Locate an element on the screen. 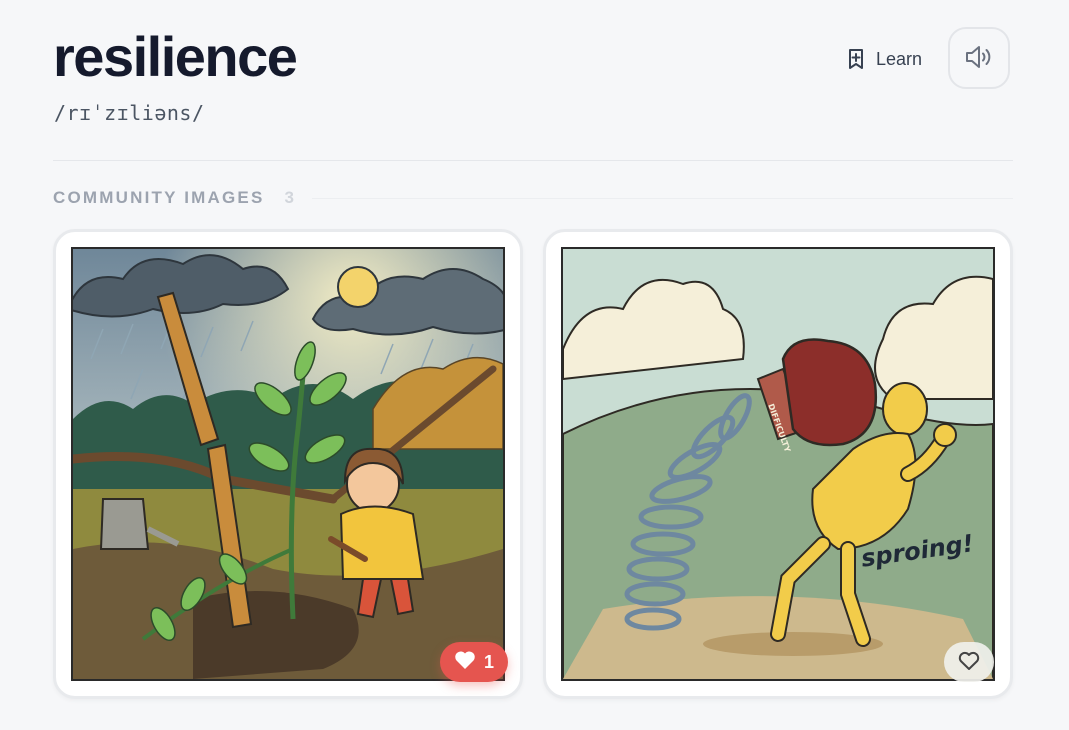 The height and width of the screenshot is (730, 1069). speaker-icon is located at coordinates (979, 58).